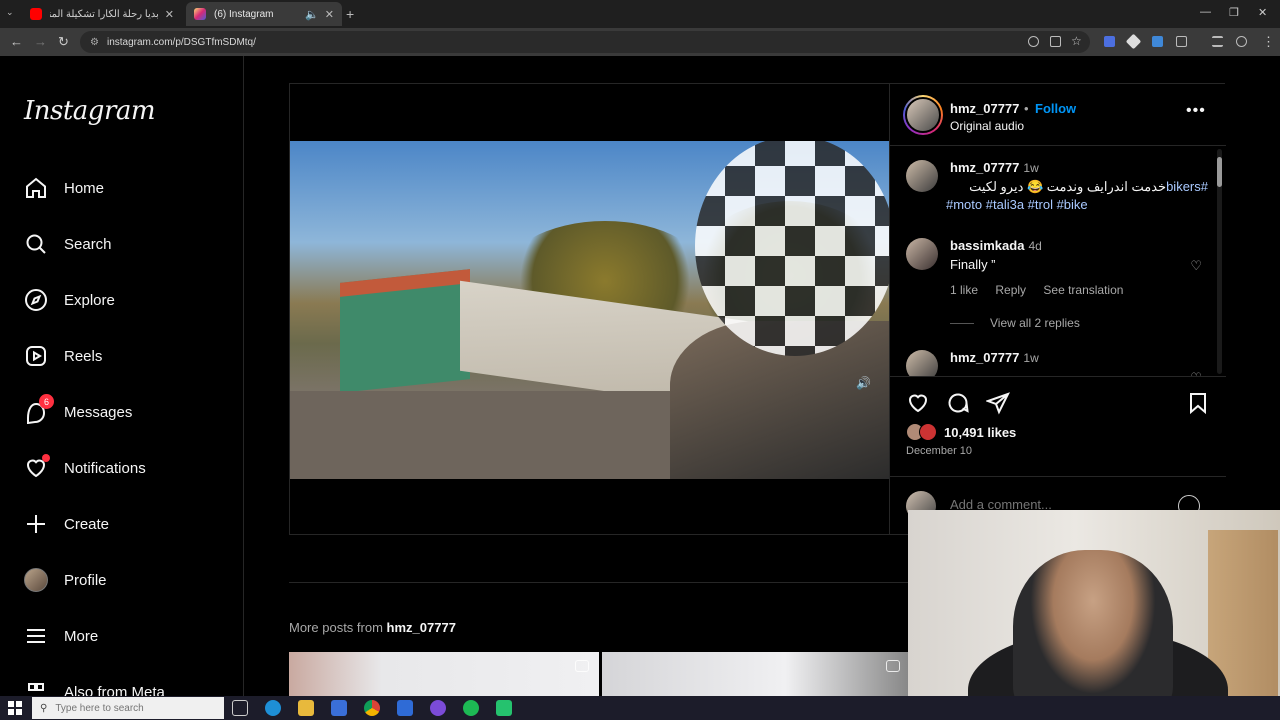  Describe the element at coordinates (1077, 187) in the screenshot. I see `caption-line-1: #bikersخدمت اندرايف وندمت 😂 ديرو لكيت` at that location.